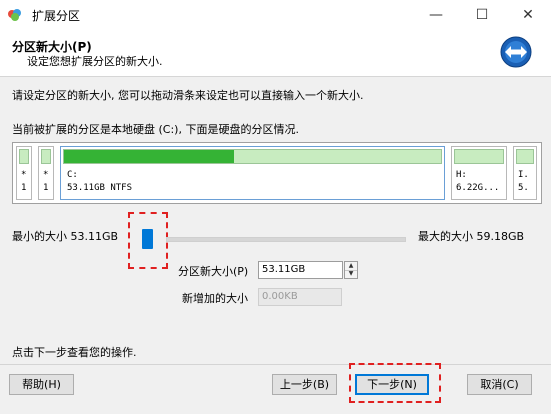 Image resolution: width=551 pixels, height=414 pixels. I want to click on partition-label: C:, so click(72, 175).